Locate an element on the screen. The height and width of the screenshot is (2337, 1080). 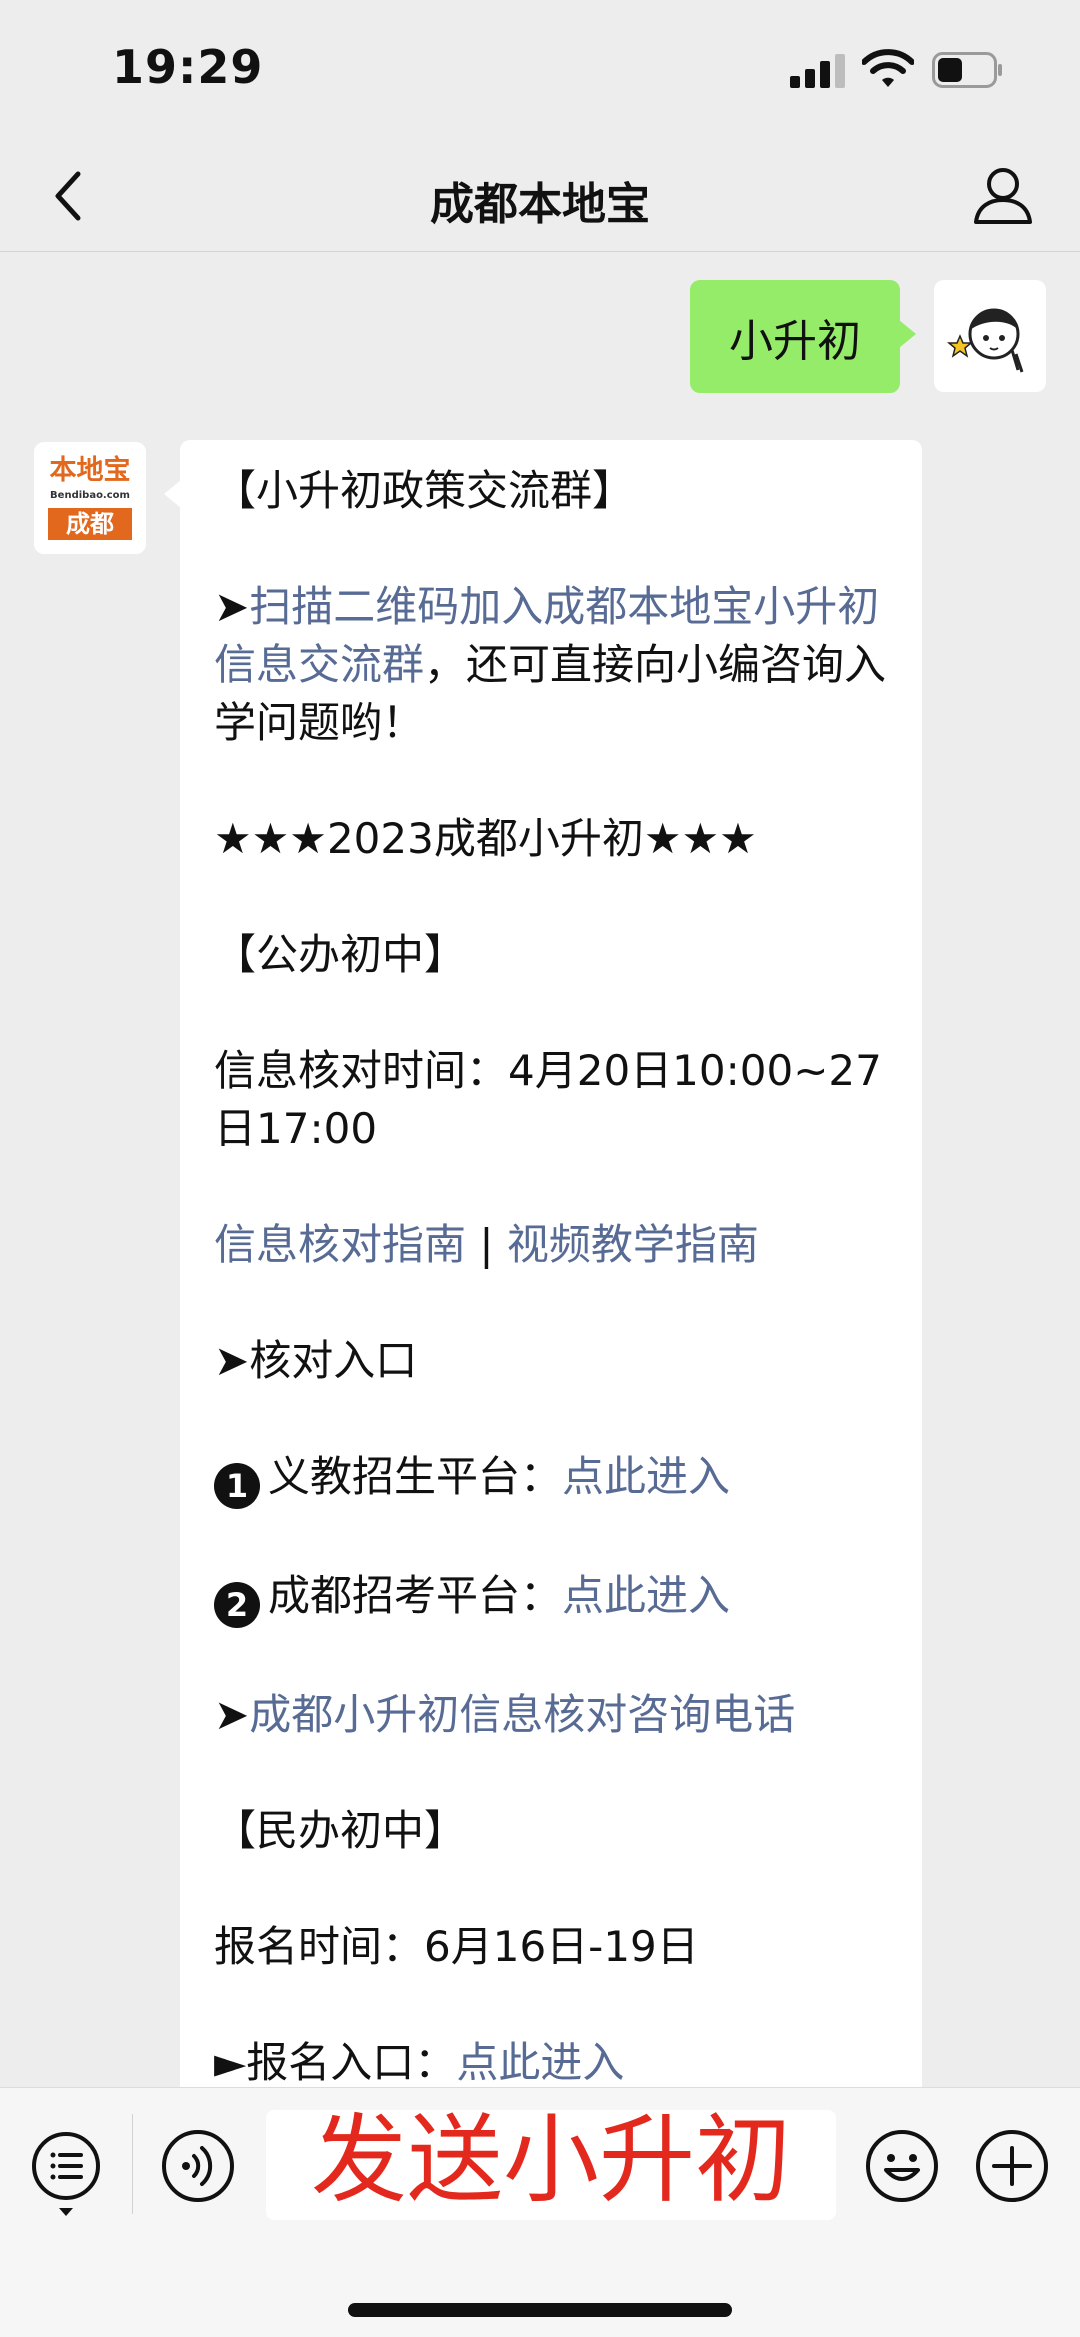
register-entry: ►报名入口：点此进入 is located at coordinates (559, 2063).